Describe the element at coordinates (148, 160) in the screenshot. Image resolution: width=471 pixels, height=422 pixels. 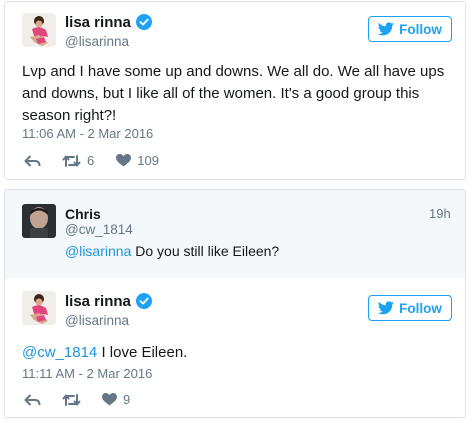
I see `like-count: 109` at that location.